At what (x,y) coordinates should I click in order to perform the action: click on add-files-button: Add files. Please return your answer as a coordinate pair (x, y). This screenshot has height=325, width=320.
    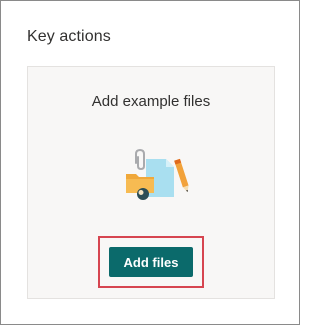
    Looking at the image, I should click on (151, 262).